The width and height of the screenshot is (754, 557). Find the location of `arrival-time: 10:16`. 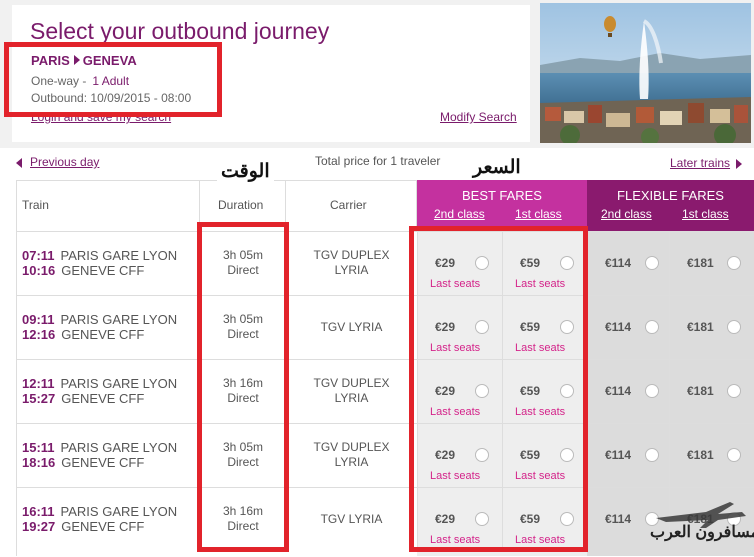

arrival-time: 10:16 is located at coordinates (39, 270).